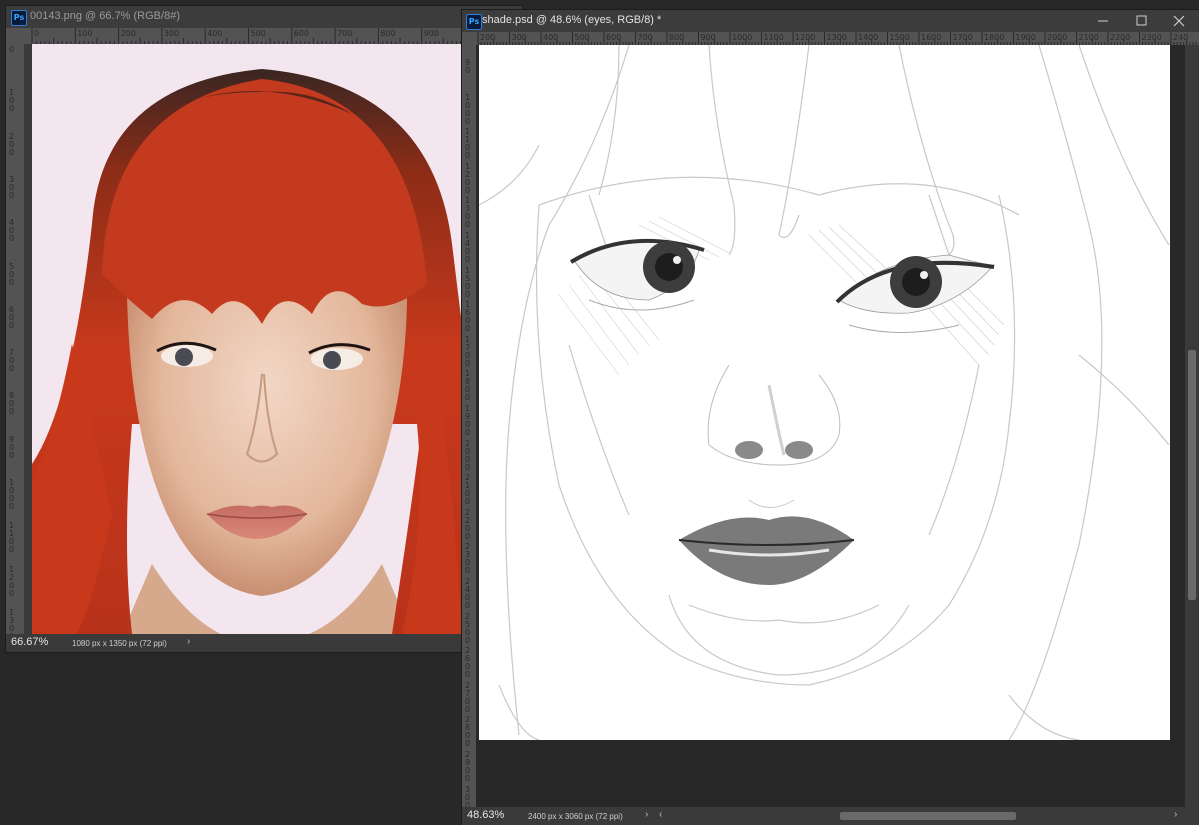 Image resolution: width=1199 pixels, height=825 pixels. What do you see at coordinates (928, 816) in the screenshot?
I see `horizontal-scroll-thumb` at bounding box center [928, 816].